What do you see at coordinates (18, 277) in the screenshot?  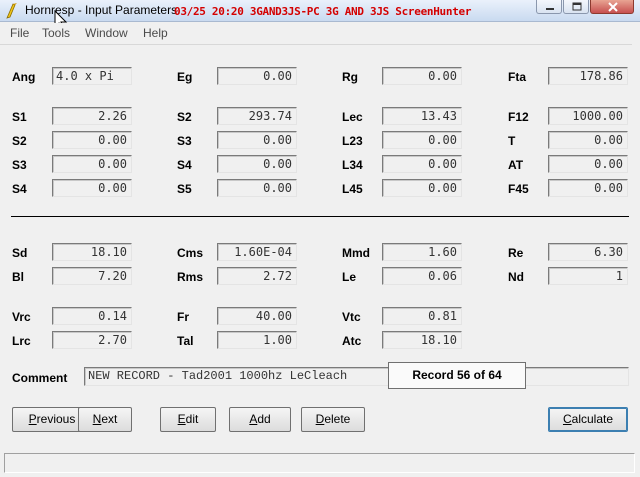 I see `param-label-bl: Bl` at bounding box center [18, 277].